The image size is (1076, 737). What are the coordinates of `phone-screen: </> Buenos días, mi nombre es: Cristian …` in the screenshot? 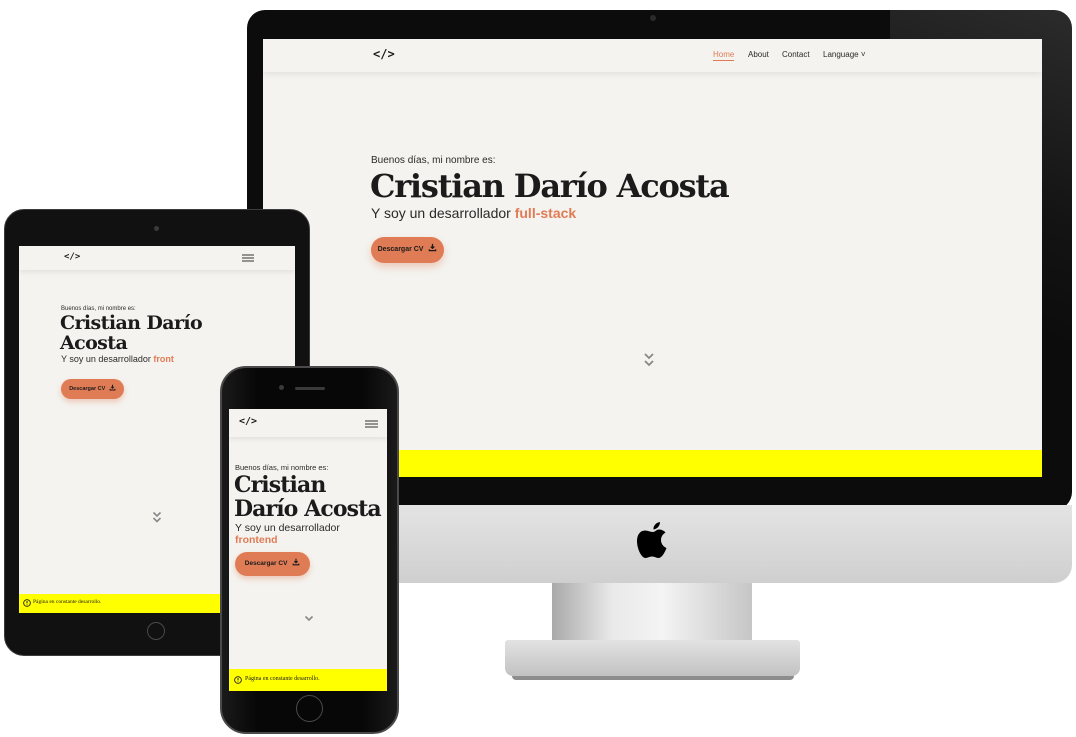 It's located at (308, 550).